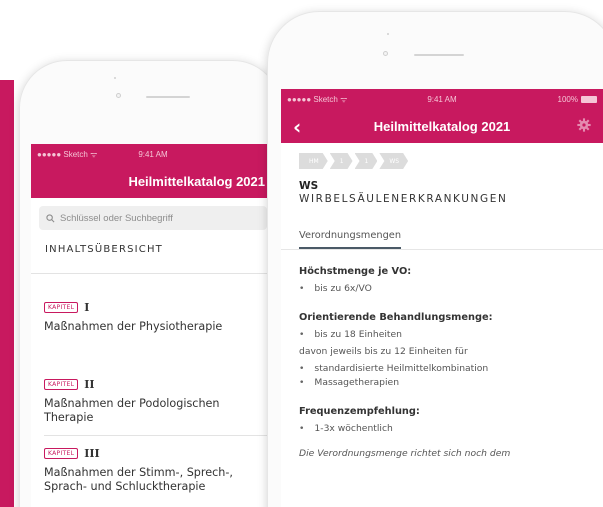  What do you see at coordinates (104, 249) in the screenshot?
I see `toc-heading: INHALTSÜBERSICHT` at bounding box center [104, 249].